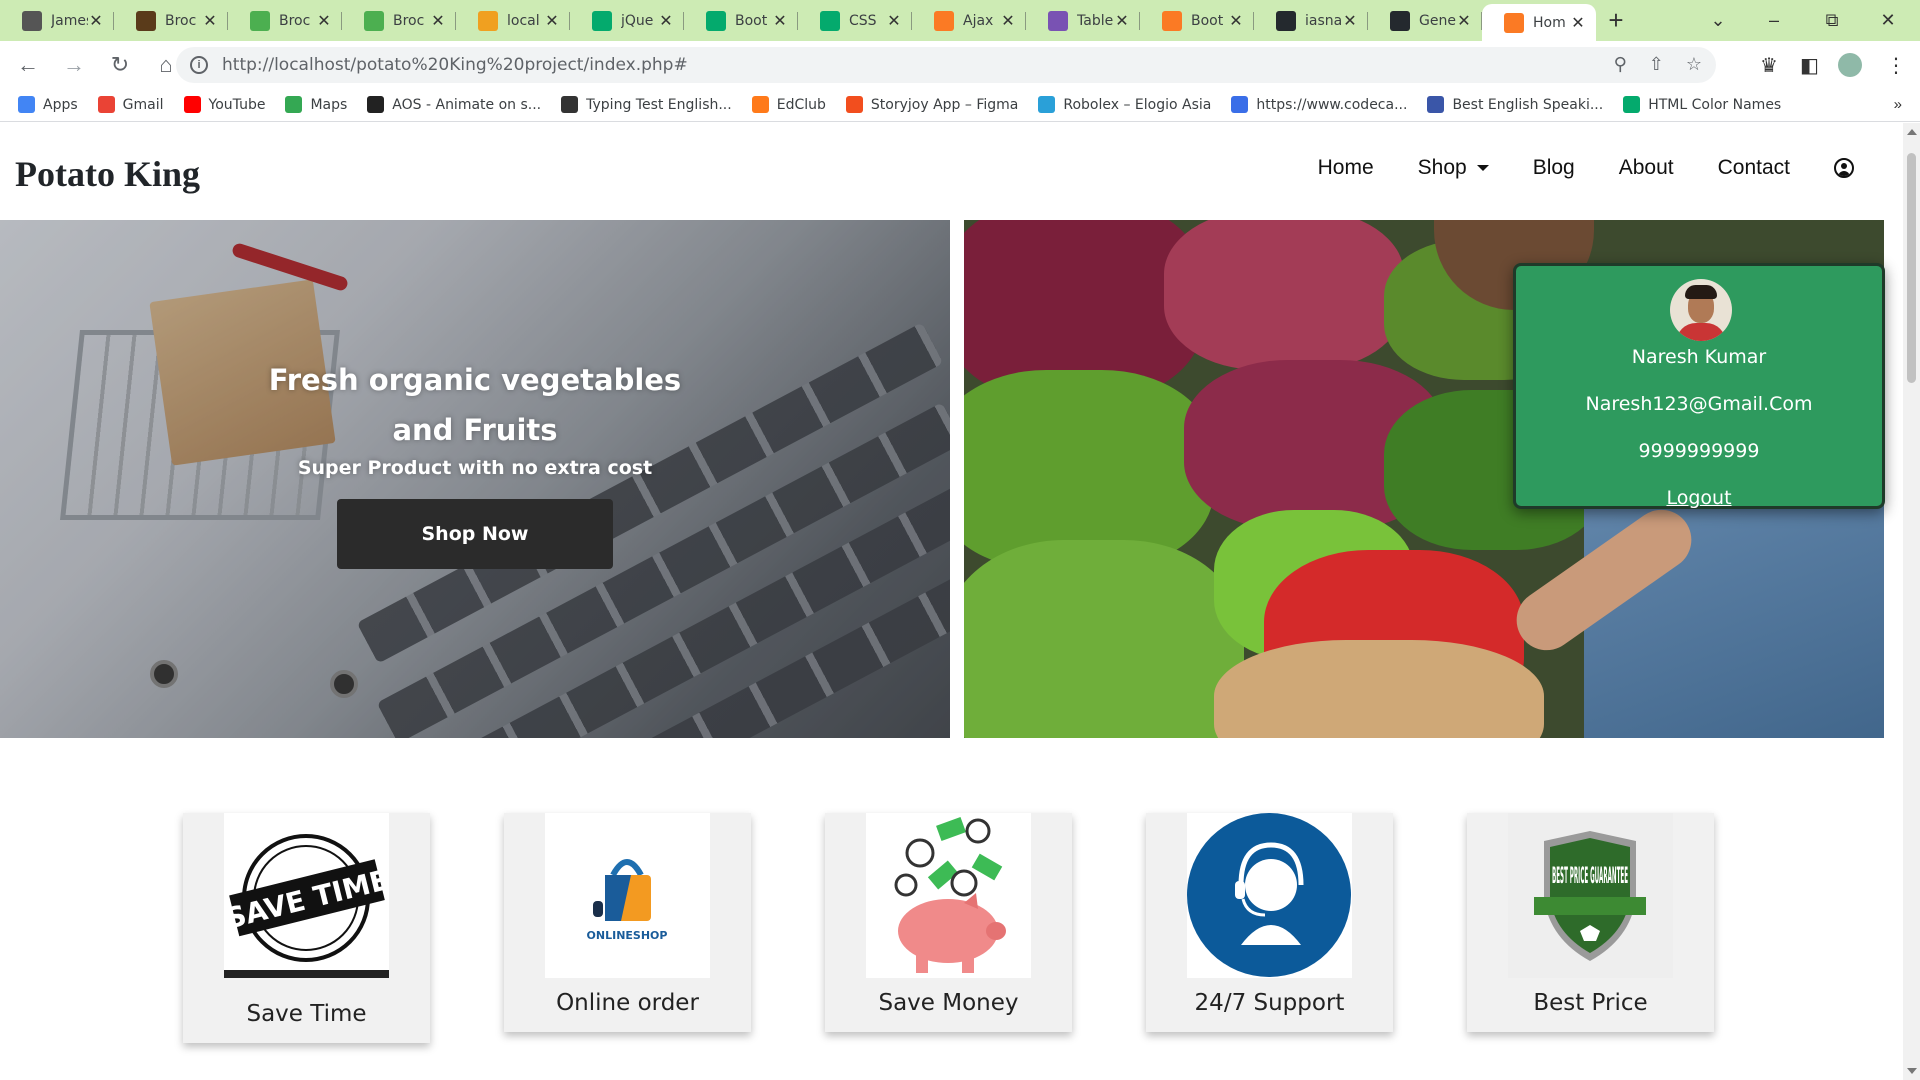 This screenshot has height=1080, width=1920. I want to click on typing-icon, so click(570, 104).